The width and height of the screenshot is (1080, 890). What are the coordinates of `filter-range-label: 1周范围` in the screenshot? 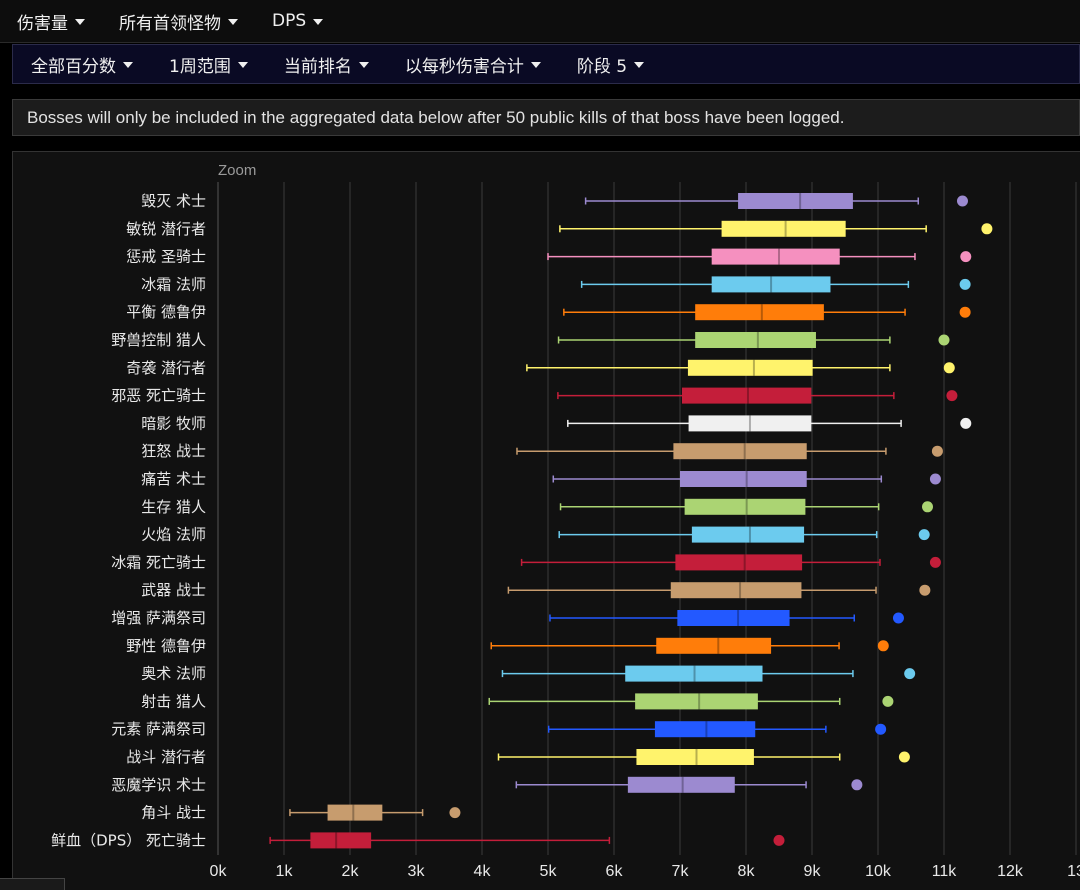 It's located at (200, 66).